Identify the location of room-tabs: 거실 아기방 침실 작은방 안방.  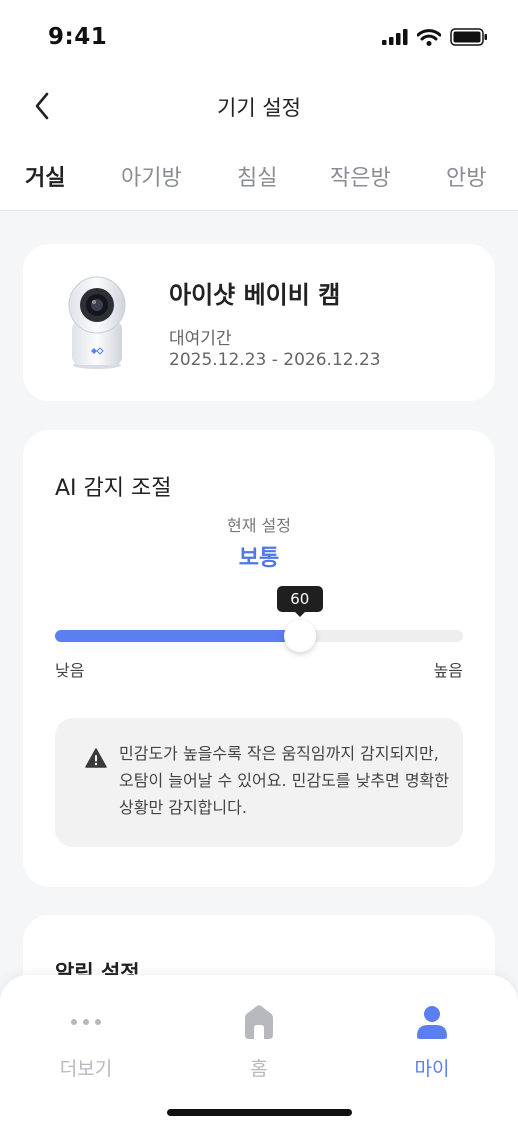
(259, 175).